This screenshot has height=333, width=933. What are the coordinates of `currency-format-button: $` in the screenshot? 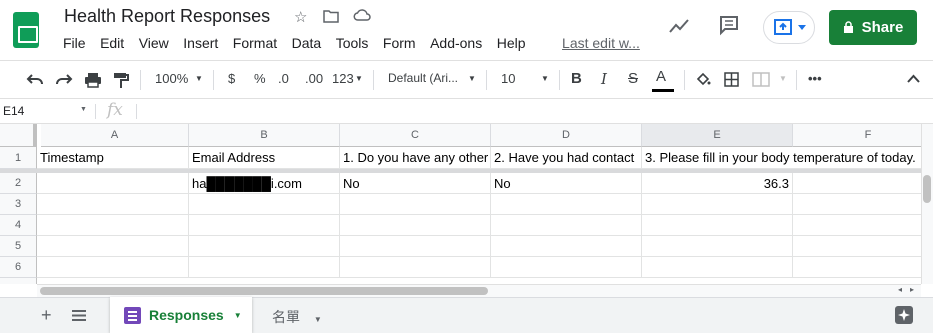 It's located at (231, 78).